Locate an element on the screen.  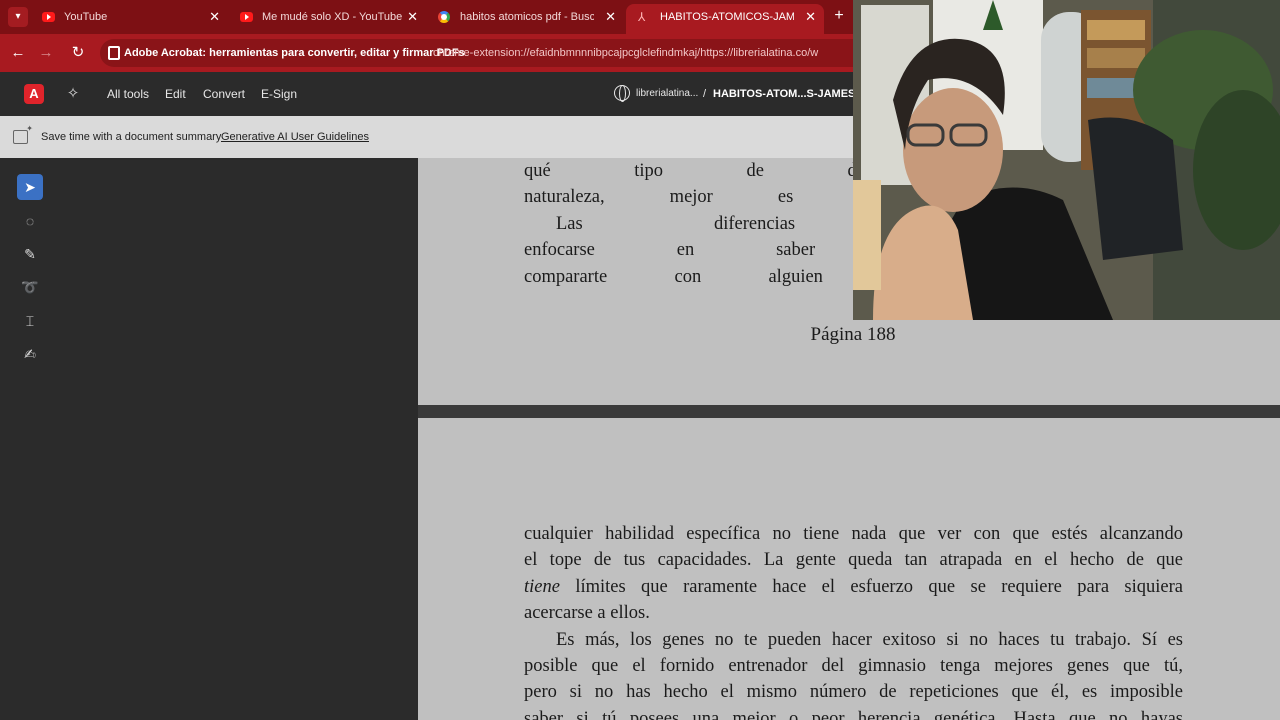
tab-search-chevron-icon: ▾ is located at coordinates (18, 17).